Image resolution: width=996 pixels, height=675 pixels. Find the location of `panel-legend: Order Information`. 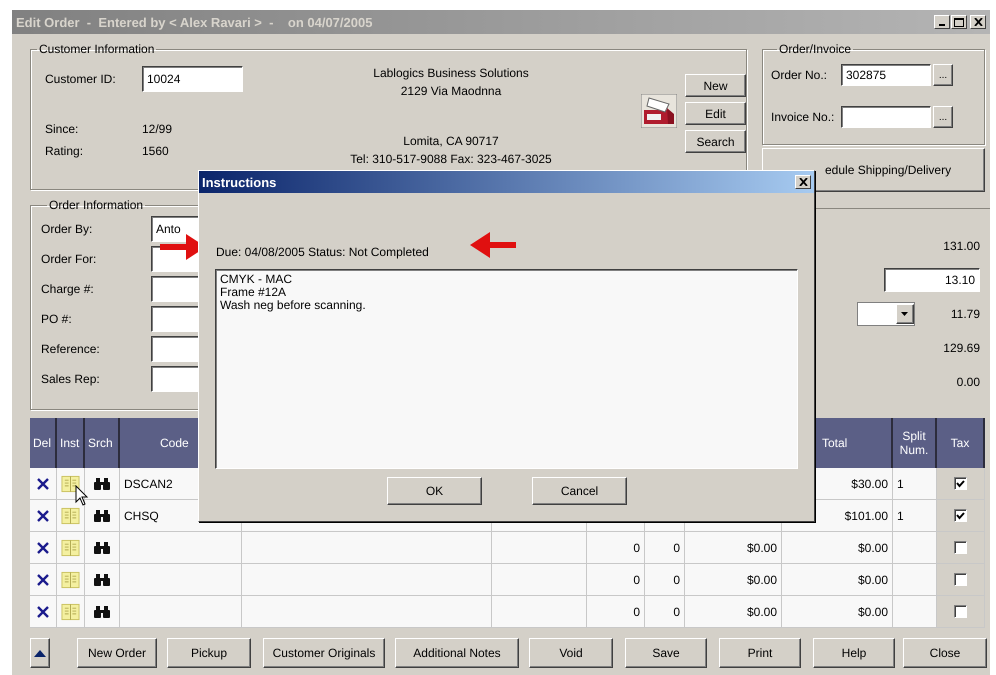

panel-legend: Order Information is located at coordinates (96, 205).